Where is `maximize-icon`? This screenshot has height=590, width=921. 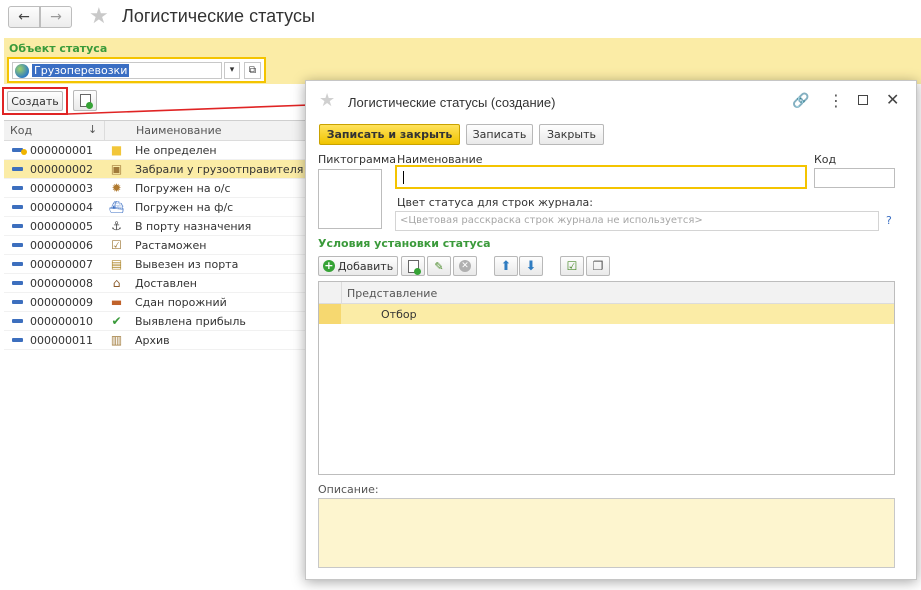
maximize-icon is located at coordinates (863, 100).